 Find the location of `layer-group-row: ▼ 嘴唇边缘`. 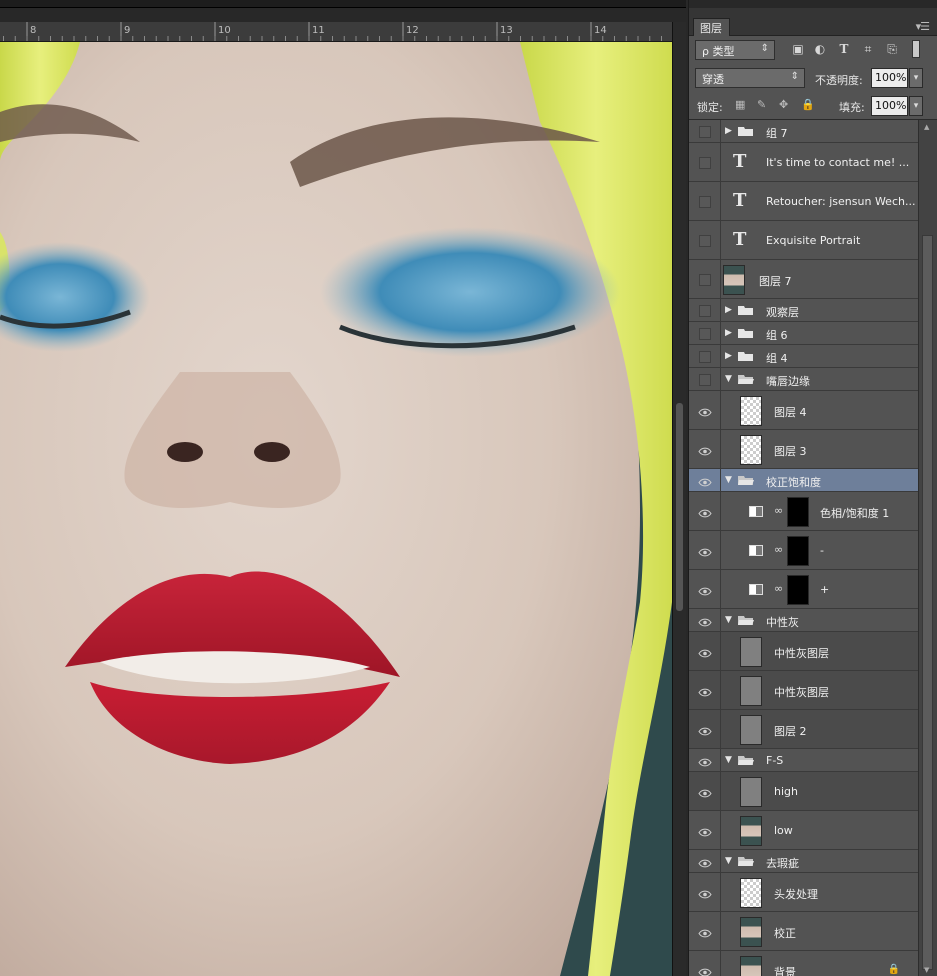

layer-group-row: ▼ 嘴唇边缘 is located at coordinates (803, 379).